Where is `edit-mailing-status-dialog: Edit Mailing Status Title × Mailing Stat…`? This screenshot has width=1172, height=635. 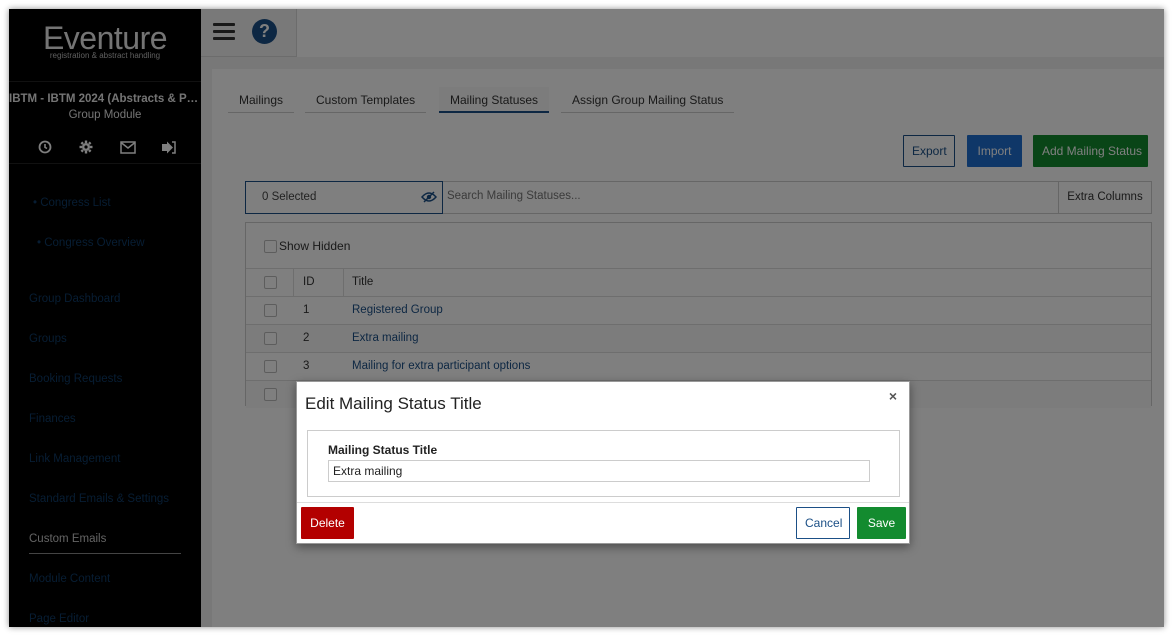
edit-mailing-status-dialog: Edit Mailing Status Title × Mailing Stat… is located at coordinates (603, 462).